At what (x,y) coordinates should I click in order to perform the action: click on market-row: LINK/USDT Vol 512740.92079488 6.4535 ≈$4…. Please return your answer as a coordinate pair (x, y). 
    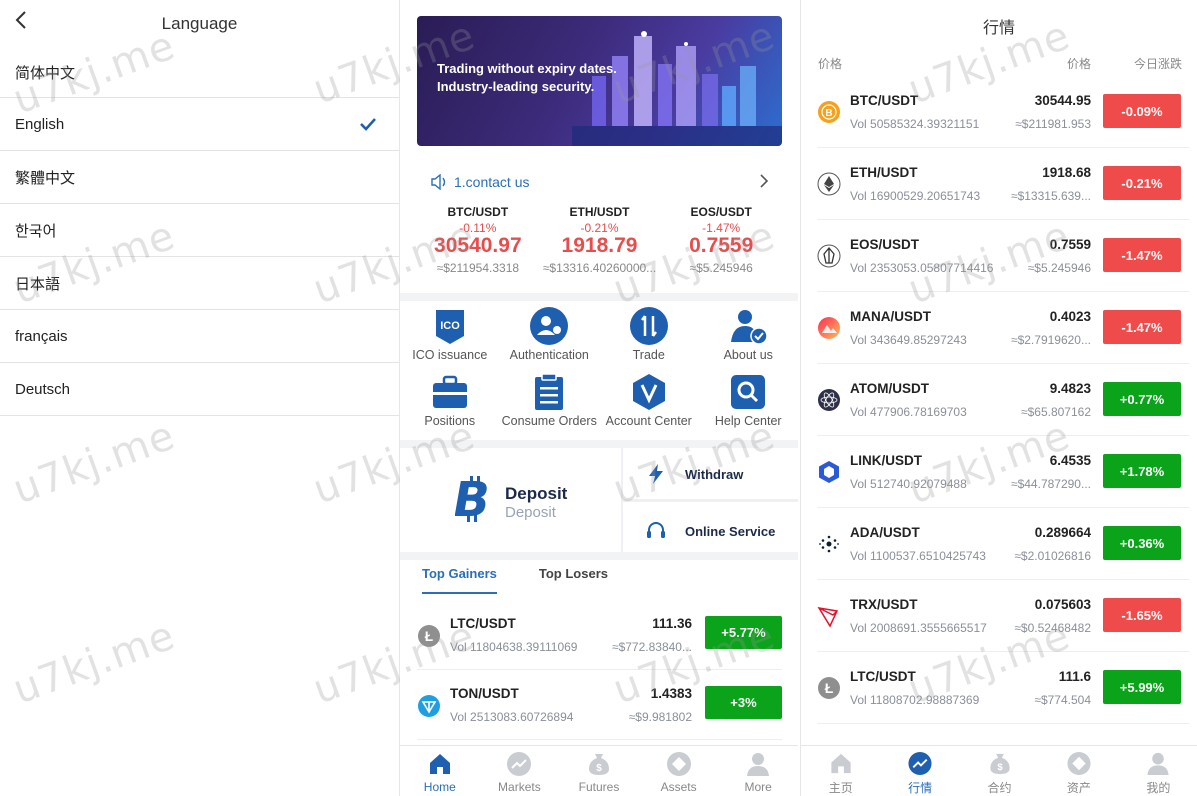
    Looking at the image, I should click on (1003, 472).